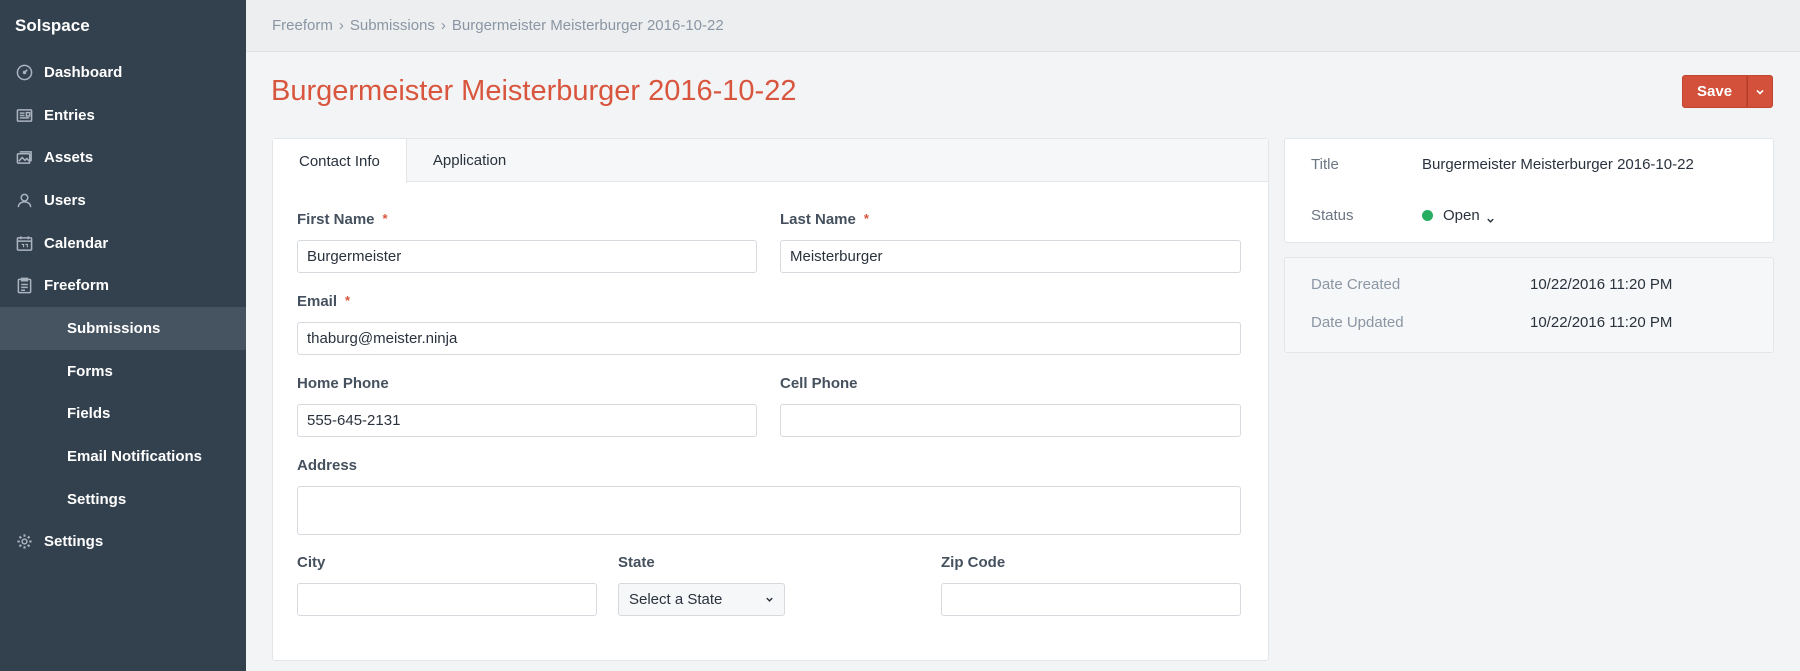  What do you see at coordinates (527, 420) in the screenshot?
I see `home-phone-field` at bounding box center [527, 420].